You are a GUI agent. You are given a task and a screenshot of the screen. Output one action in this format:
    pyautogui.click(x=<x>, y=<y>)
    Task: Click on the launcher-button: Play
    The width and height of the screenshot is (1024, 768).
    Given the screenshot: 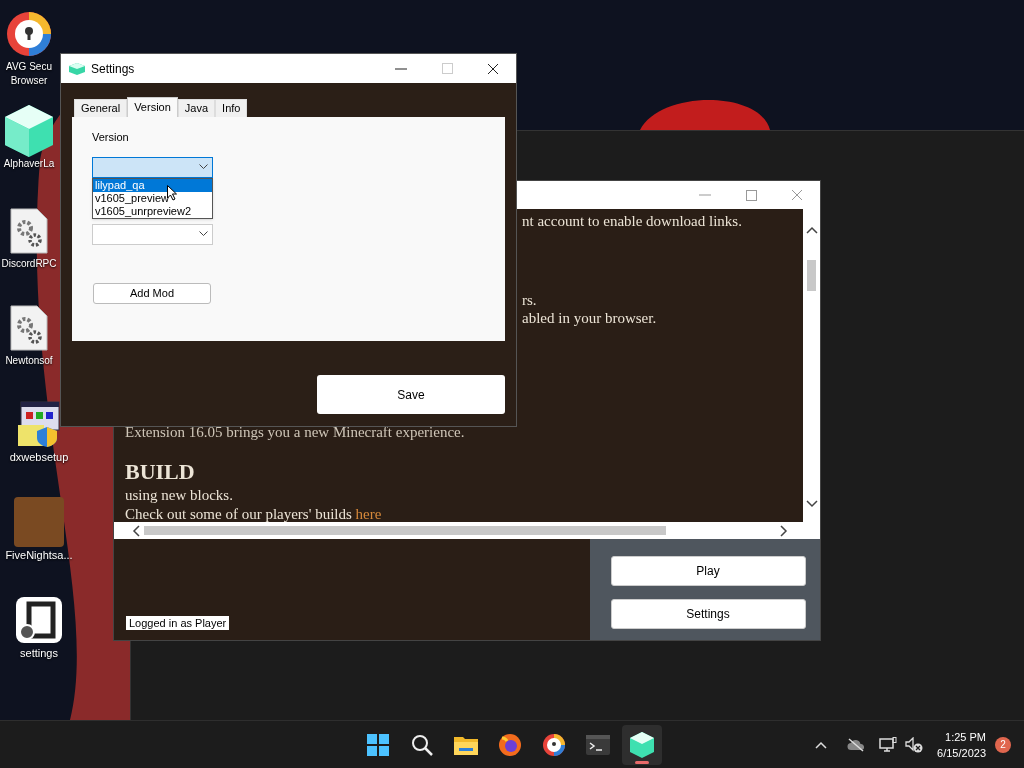 What is the action you would take?
    pyautogui.click(x=708, y=571)
    